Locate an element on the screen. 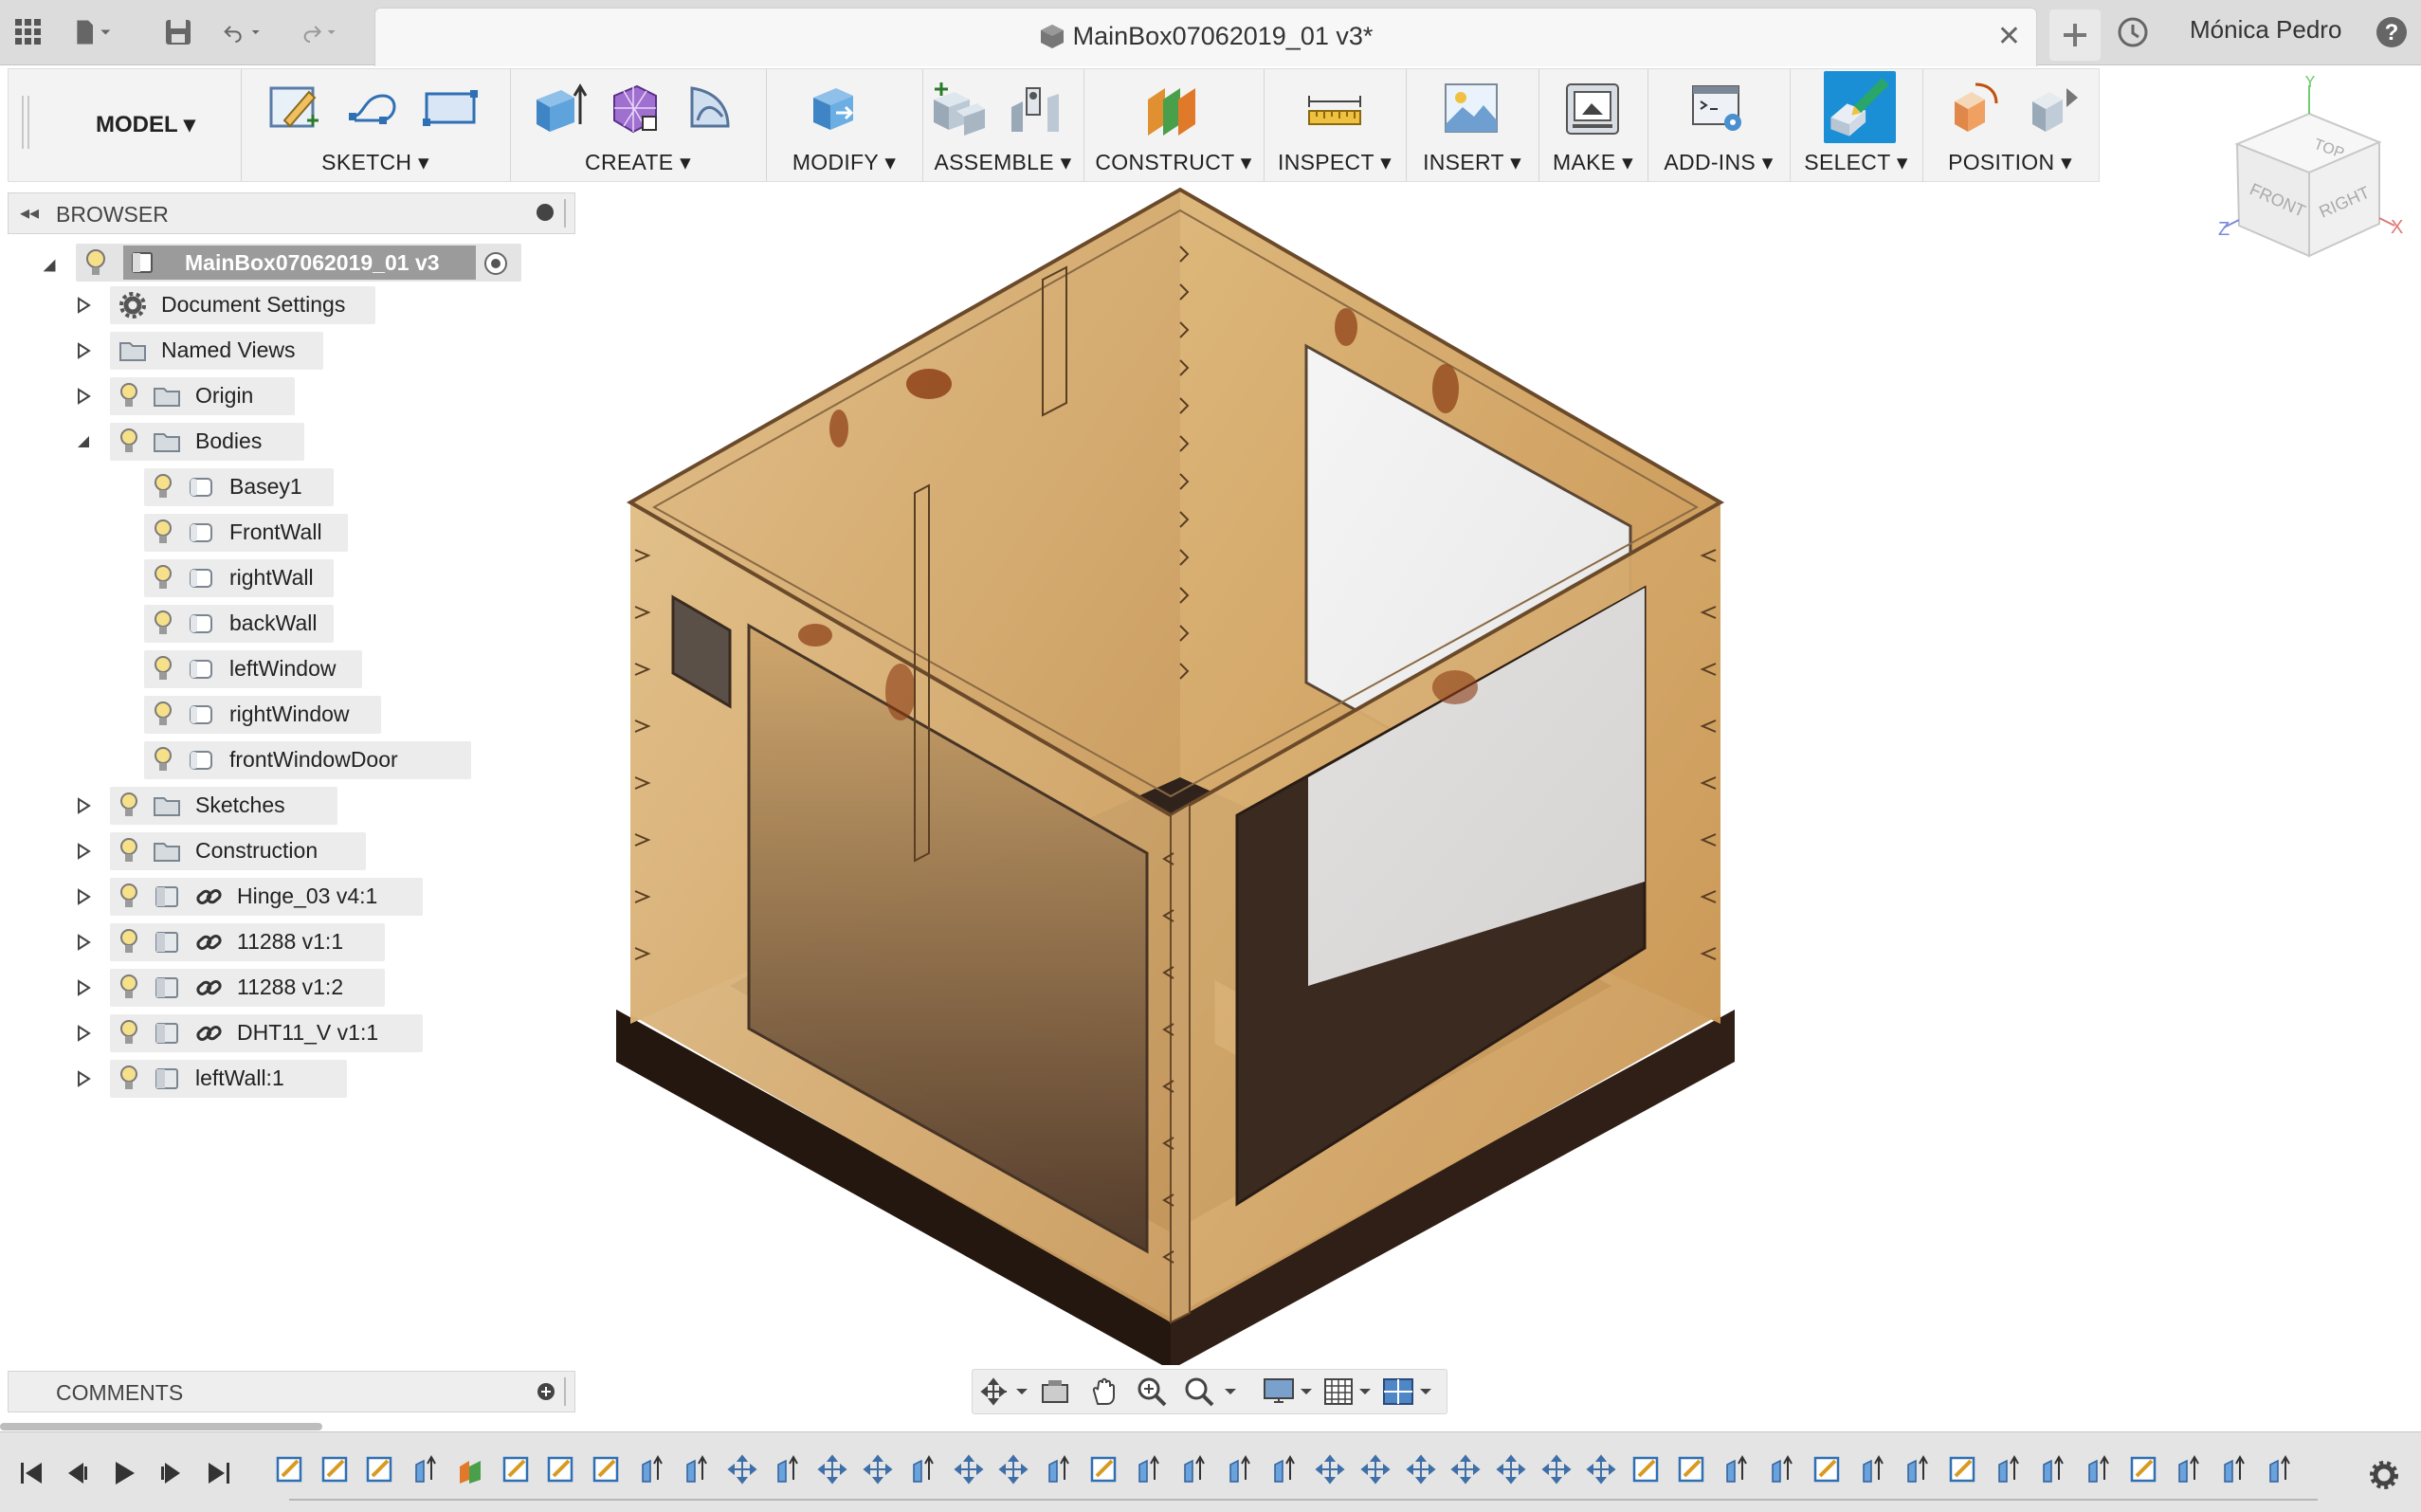 The width and height of the screenshot is (2421, 1512). browser-row-hinge-03-v4-1: Hinge_03 v4:1 is located at coordinates (289, 897).